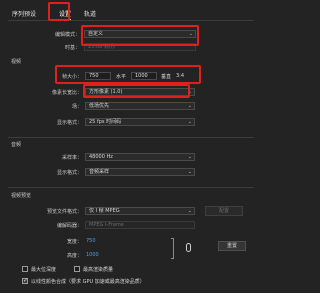  I want to click on sample-rate-value: 48000 Hz, so click(101, 157).